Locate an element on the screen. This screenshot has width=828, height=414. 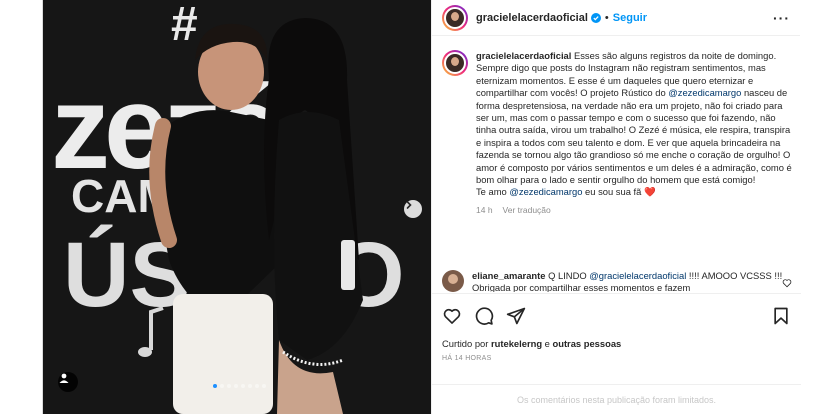
post-header: gracielelacerdaoficial • Seguir ··· is located at coordinates (616, 18).